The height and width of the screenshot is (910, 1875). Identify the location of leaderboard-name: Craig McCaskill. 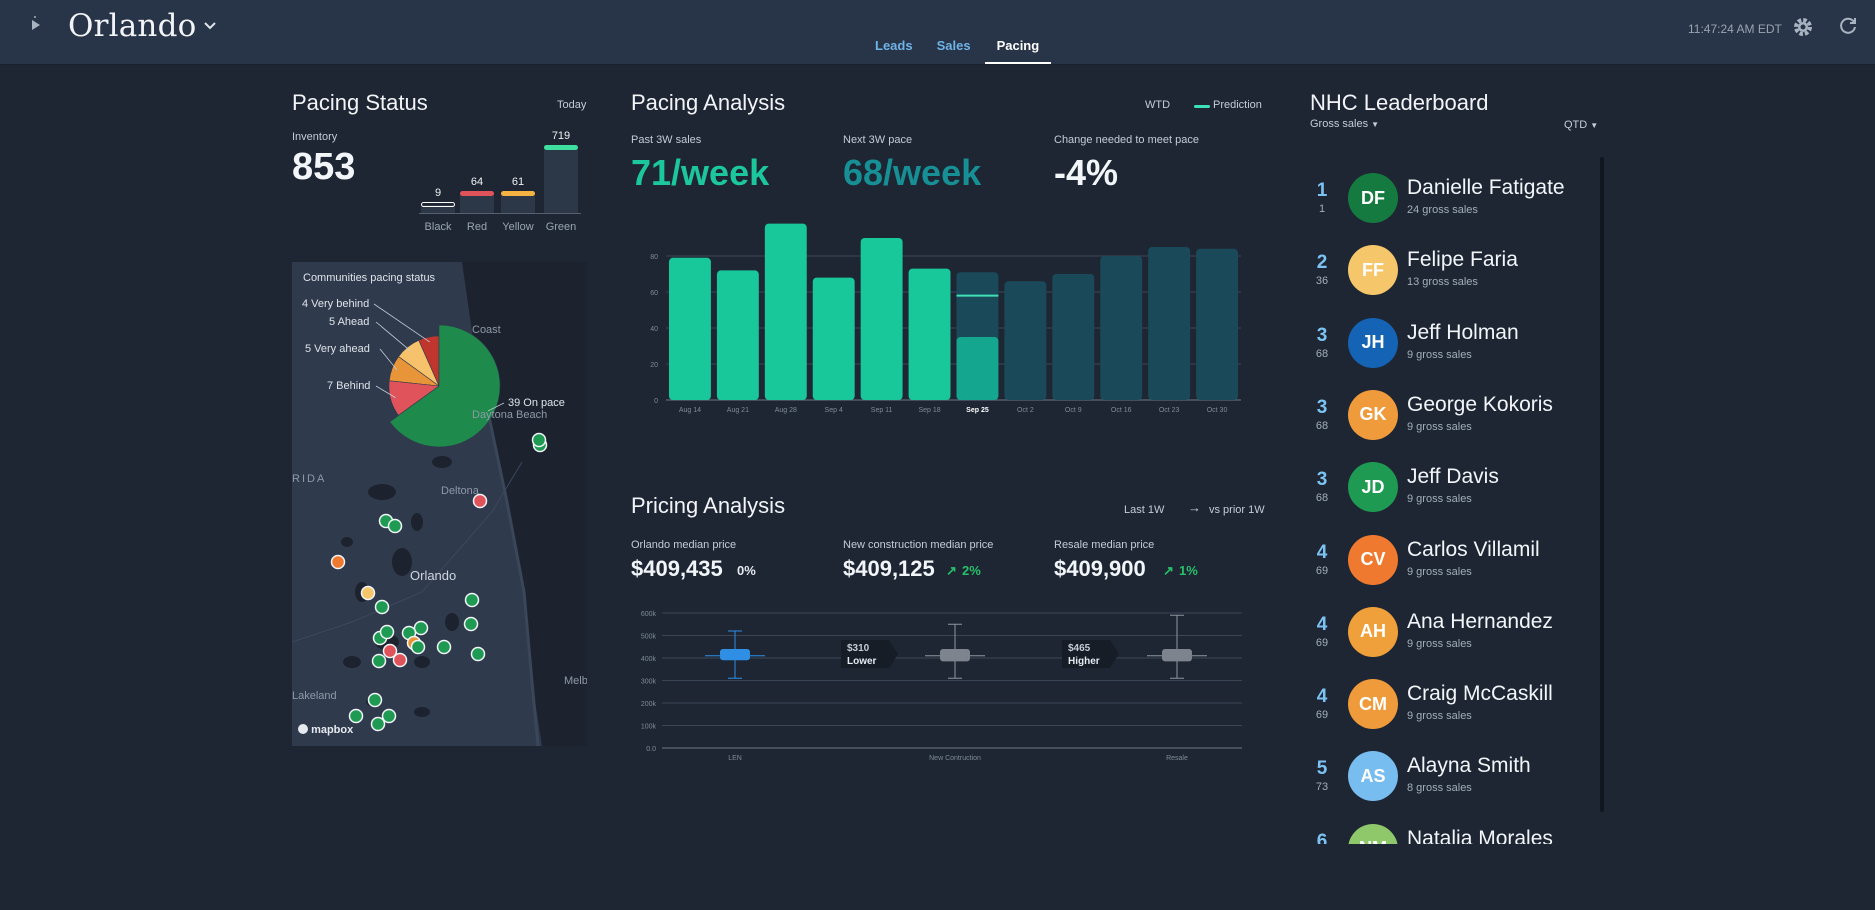
(1480, 694).